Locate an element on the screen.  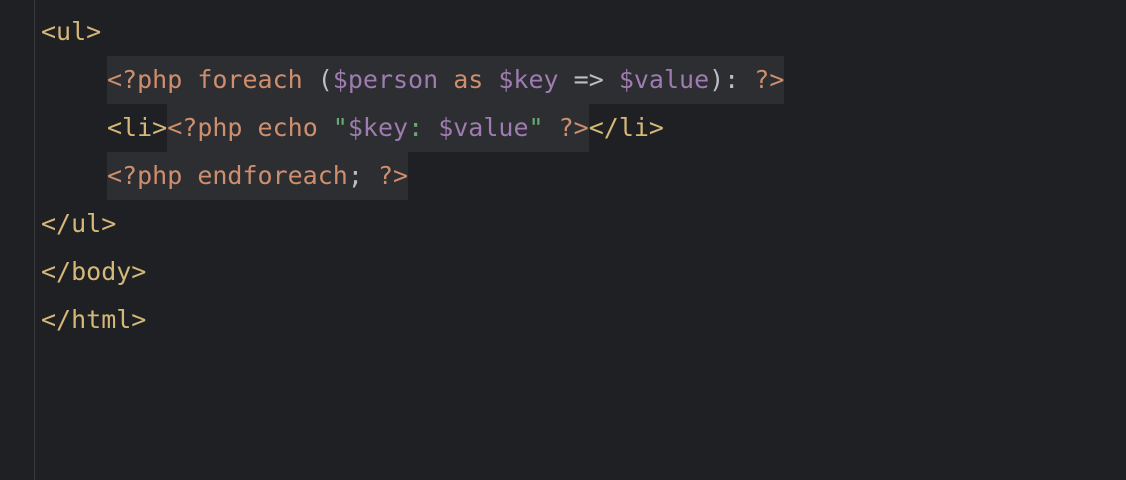
code-line-1: <ul> is located at coordinates (412, 32).